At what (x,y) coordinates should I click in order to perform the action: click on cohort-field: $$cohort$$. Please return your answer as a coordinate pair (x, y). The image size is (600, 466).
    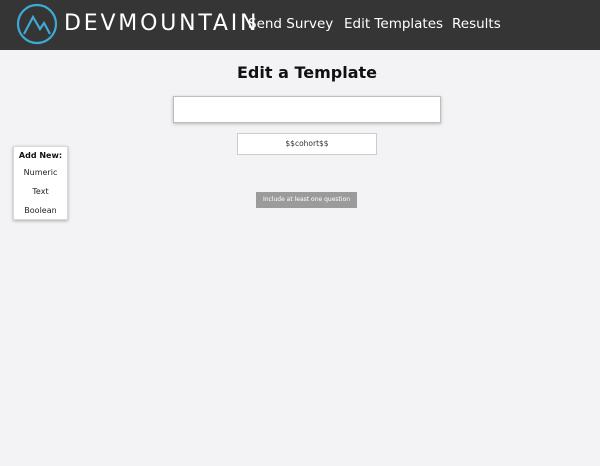
    Looking at the image, I should click on (307, 144).